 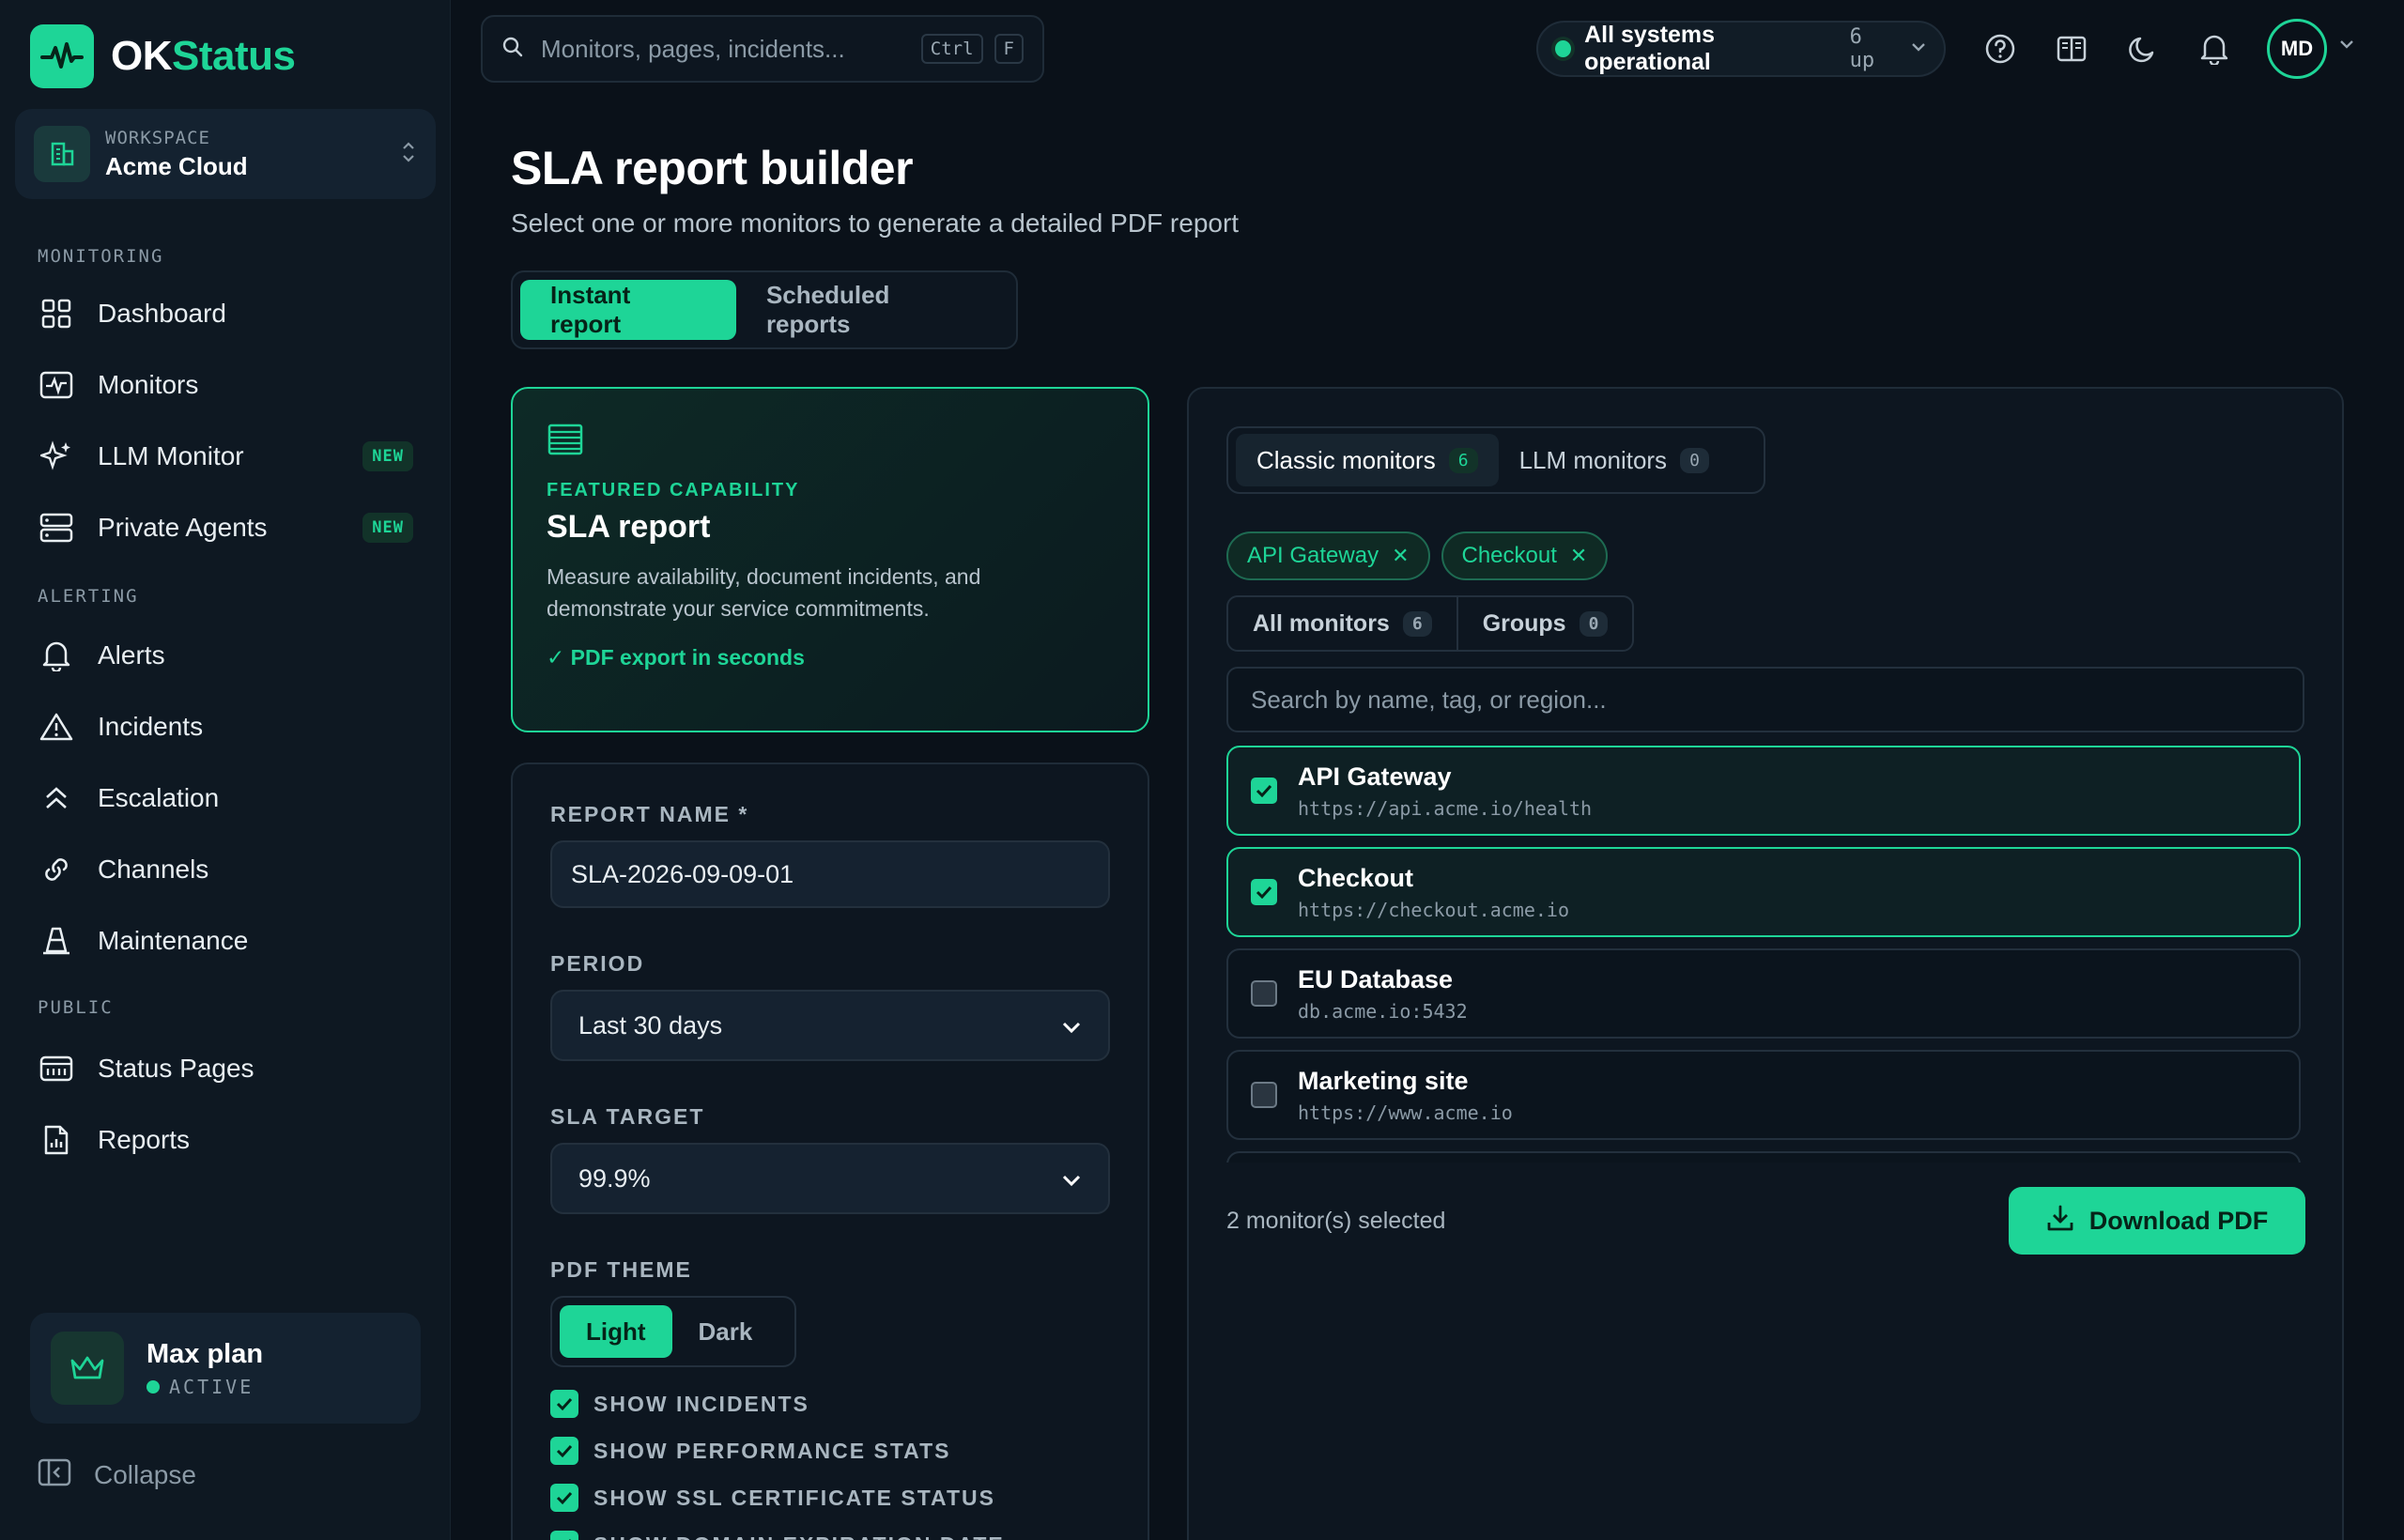 I want to click on tab-instant-report: Instant report, so click(x=628, y=310).